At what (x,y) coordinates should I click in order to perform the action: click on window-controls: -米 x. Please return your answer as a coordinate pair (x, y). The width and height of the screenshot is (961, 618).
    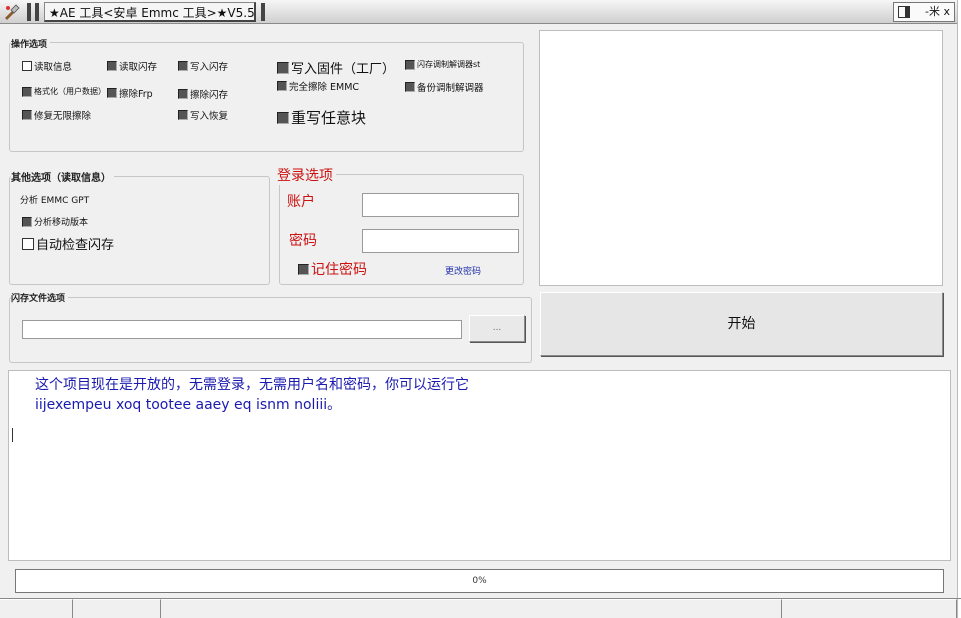
    Looking at the image, I should click on (924, 12).